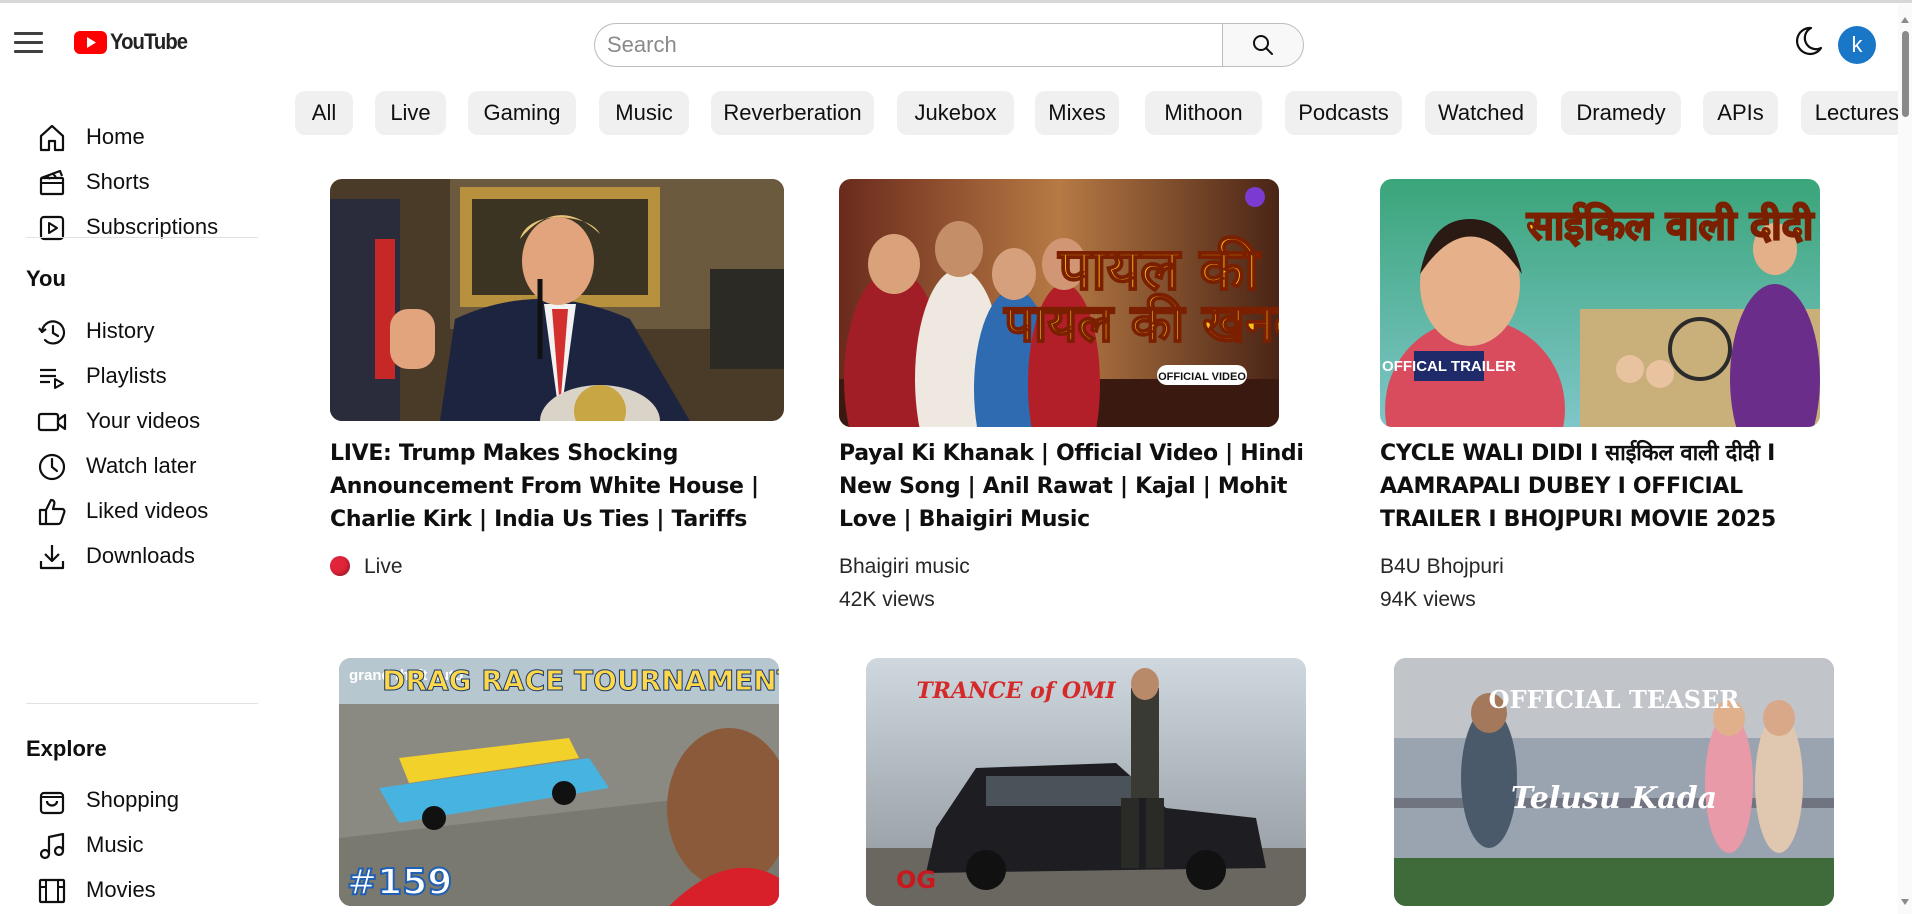  Describe the element at coordinates (52, 422) in the screenshot. I see `your-videos-icon` at that location.